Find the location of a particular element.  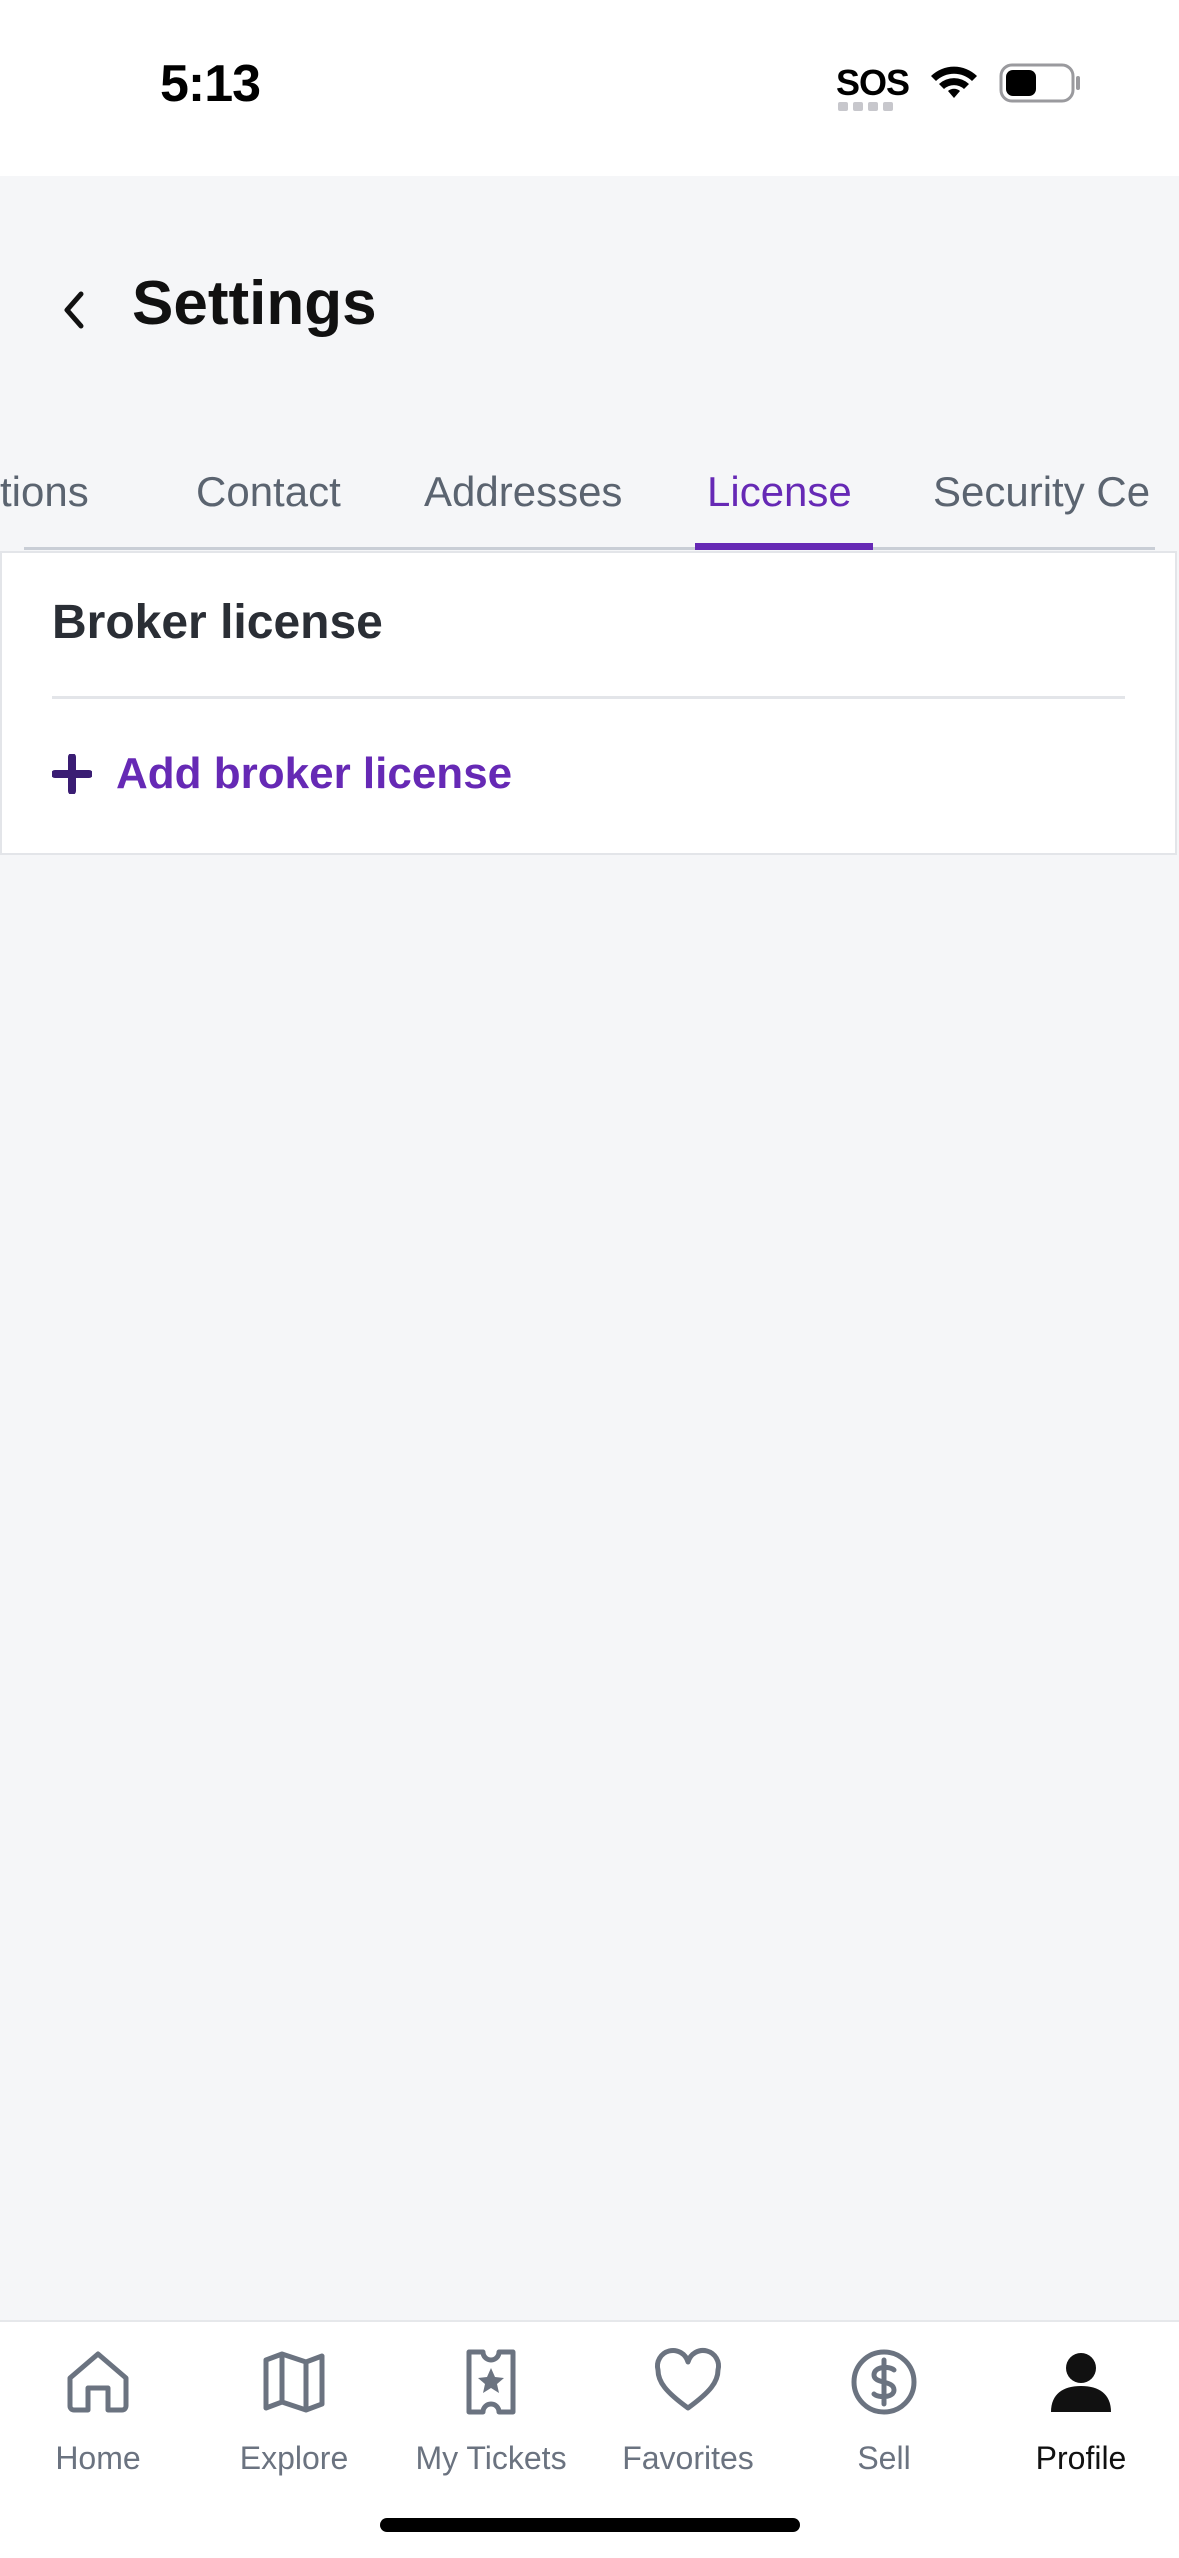

nav-sell: Sell is located at coordinates (884, 2417).